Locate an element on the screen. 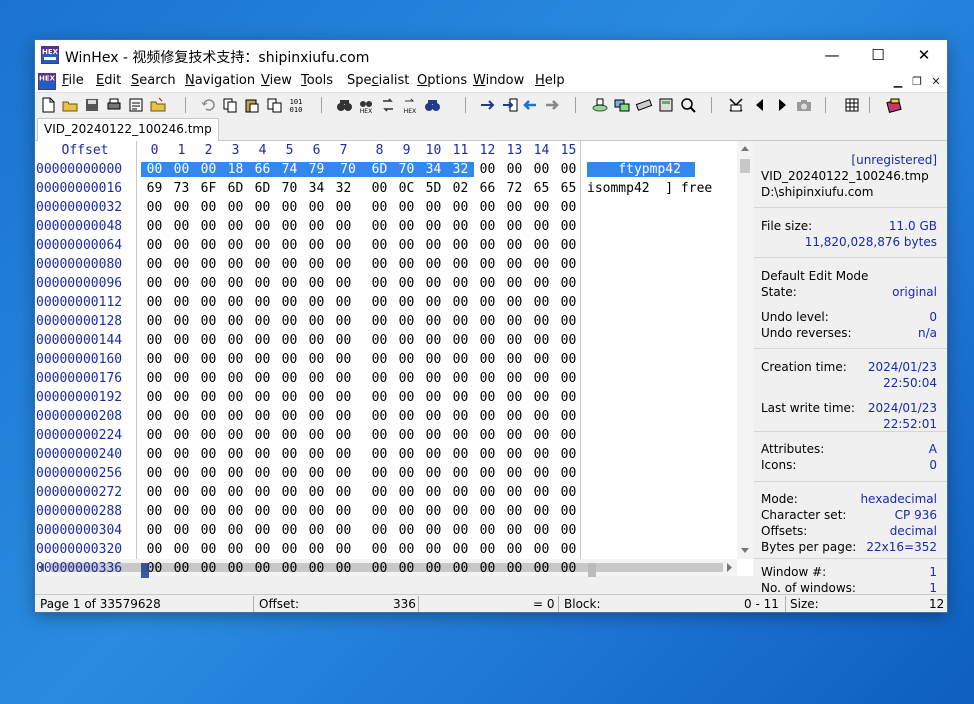 The height and width of the screenshot is (704, 974). hex-byte: 02 is located at coordinates (460, 188).